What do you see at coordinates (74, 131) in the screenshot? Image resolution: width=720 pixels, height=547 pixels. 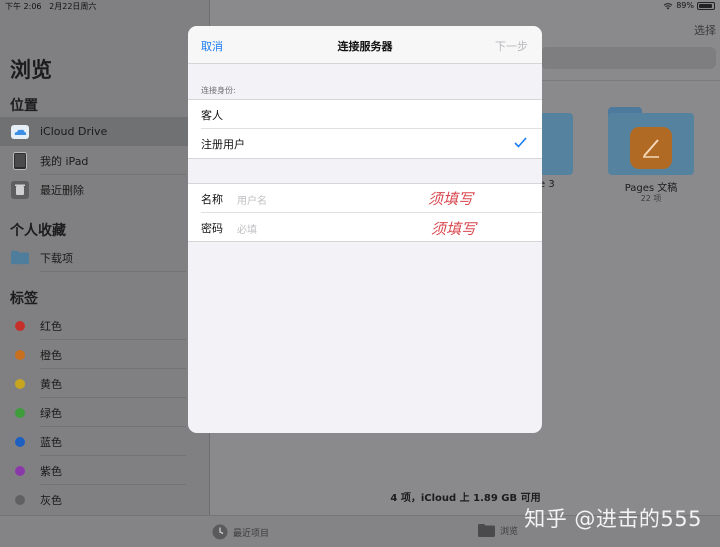 I see `sidebar-item-label: iCloud Drive` at bounding box center [74, 131].